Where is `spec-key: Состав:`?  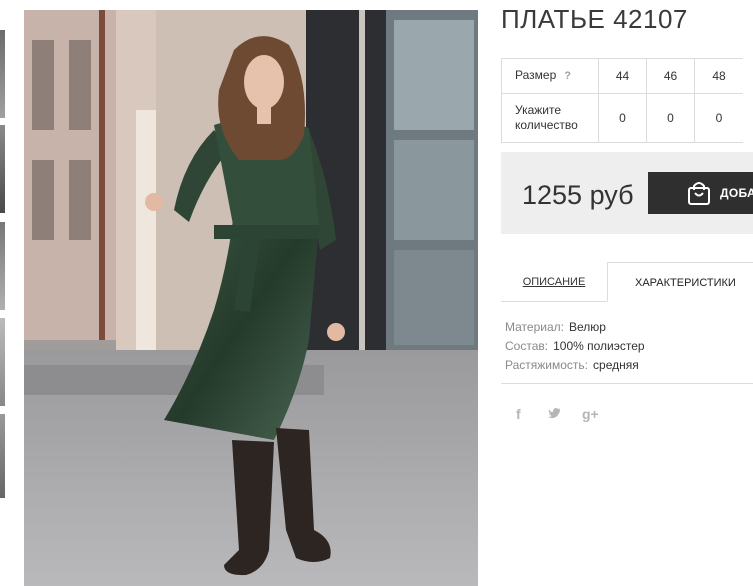
spec-key: Состав: is located at coordinates (527, 346).